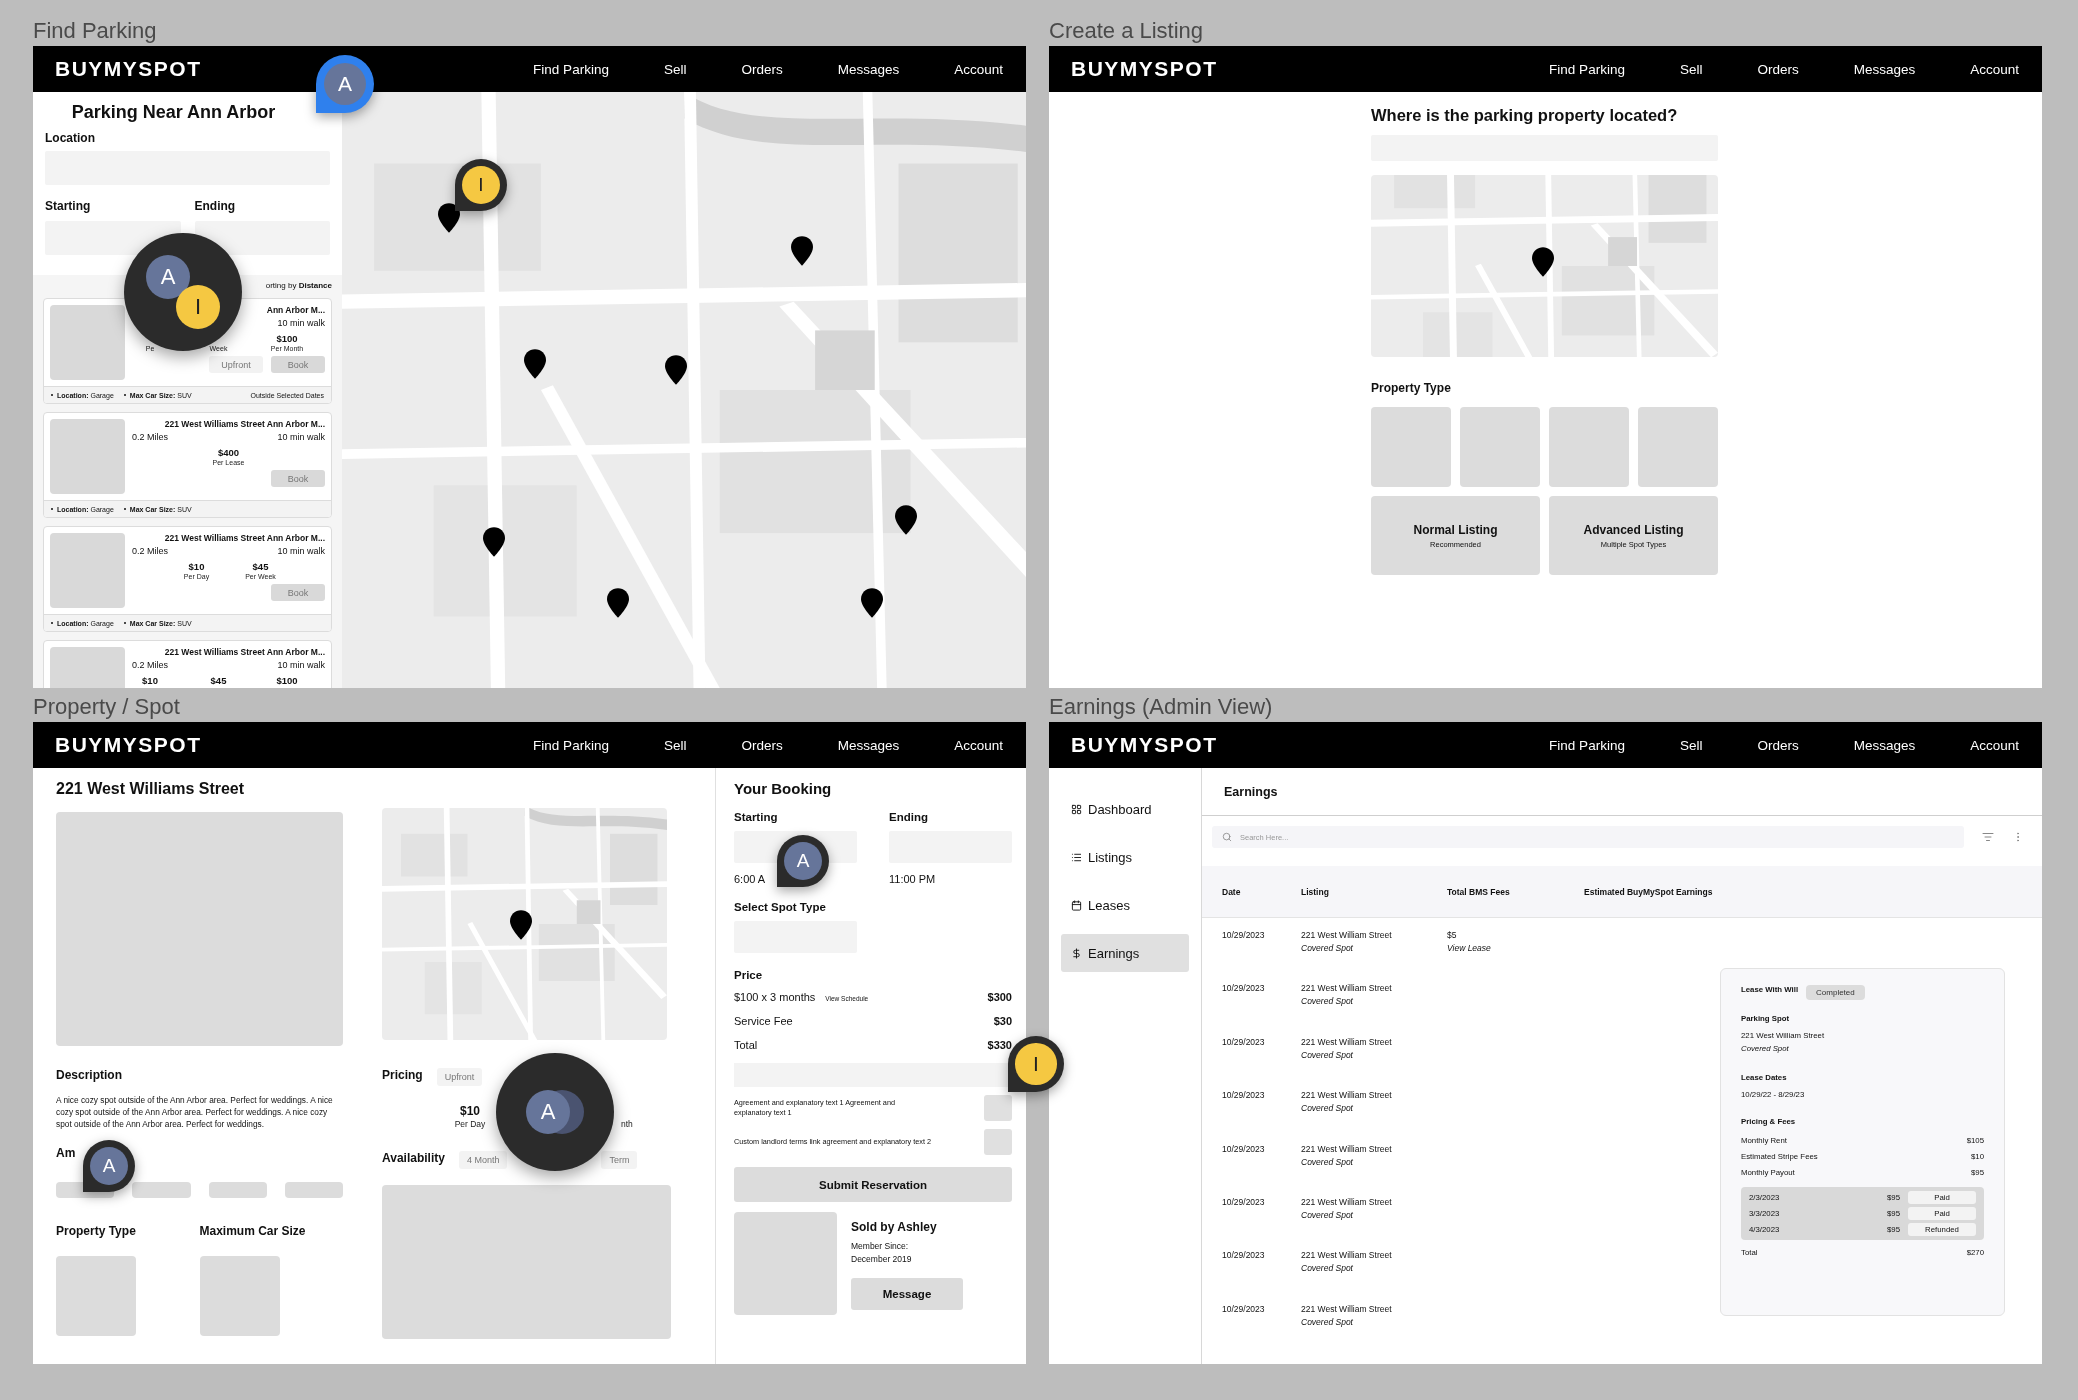  I want to click on page-title: 221 West Williams Street, so click(150, 789).